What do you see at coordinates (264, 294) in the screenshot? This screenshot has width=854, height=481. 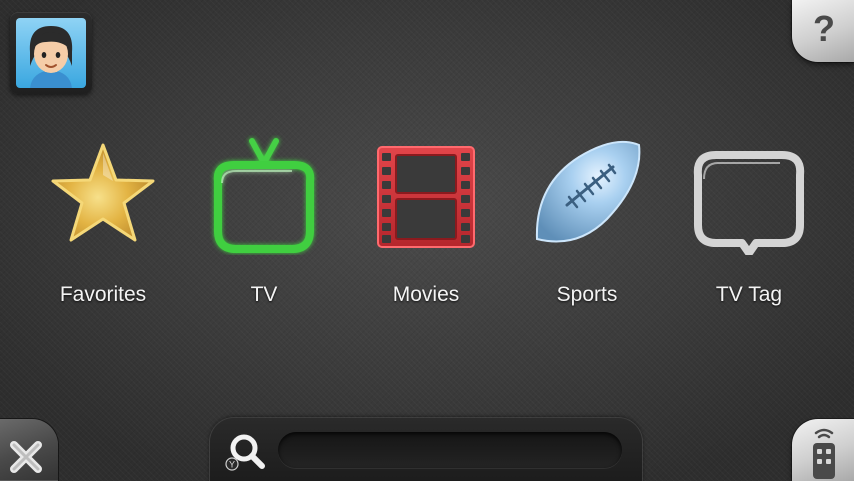 I see `category-label: TV` at bounding box center [264, 294].